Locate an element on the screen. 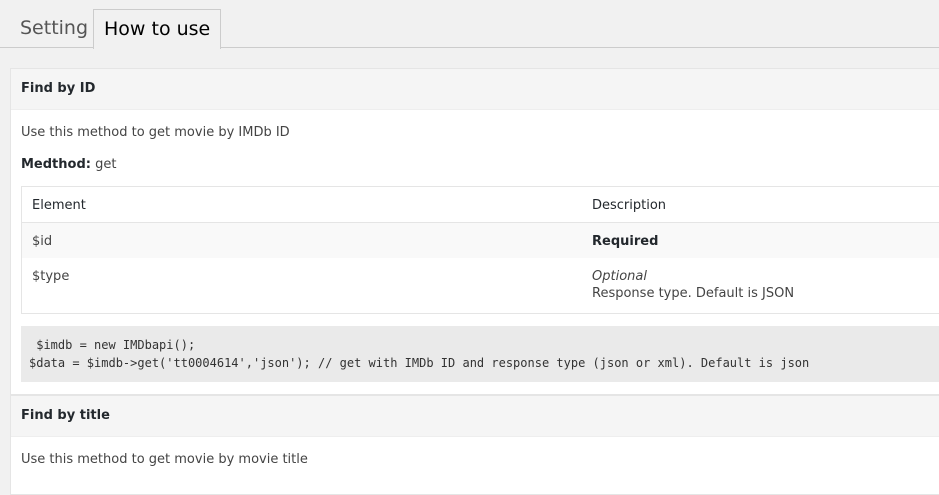 This screenshot has width=939, height=495. row-subdescription: Response type. Default is JSON is located at coordinates (693, 293).